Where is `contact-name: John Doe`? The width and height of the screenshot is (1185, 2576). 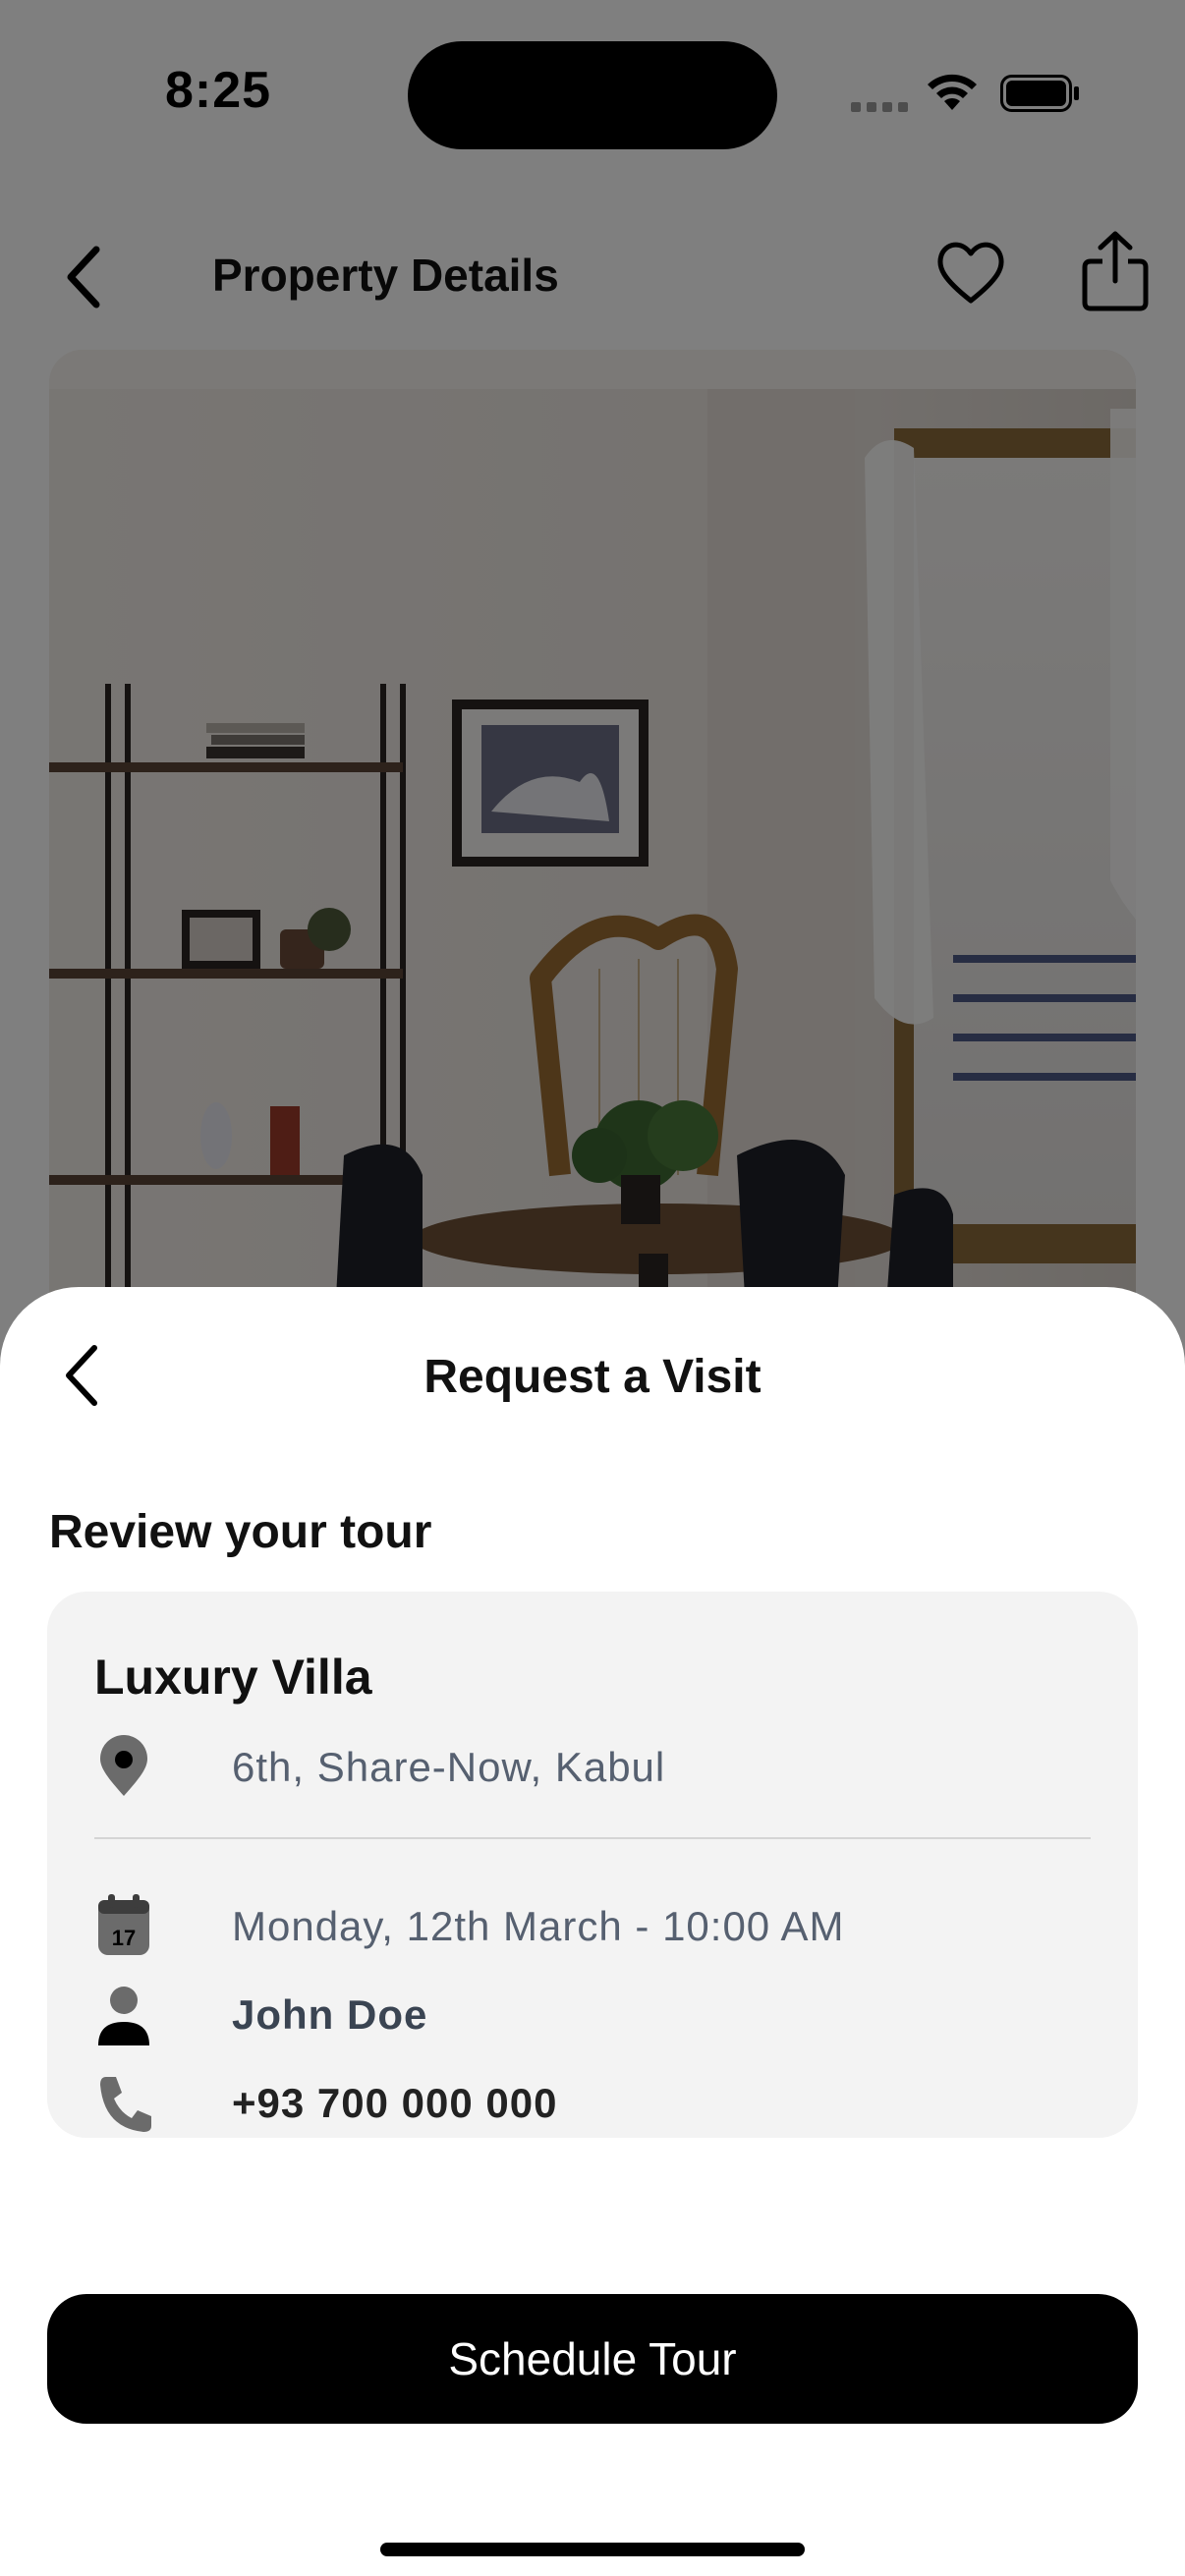 contact-name: John Doe is located at coordinates (330, 2014).